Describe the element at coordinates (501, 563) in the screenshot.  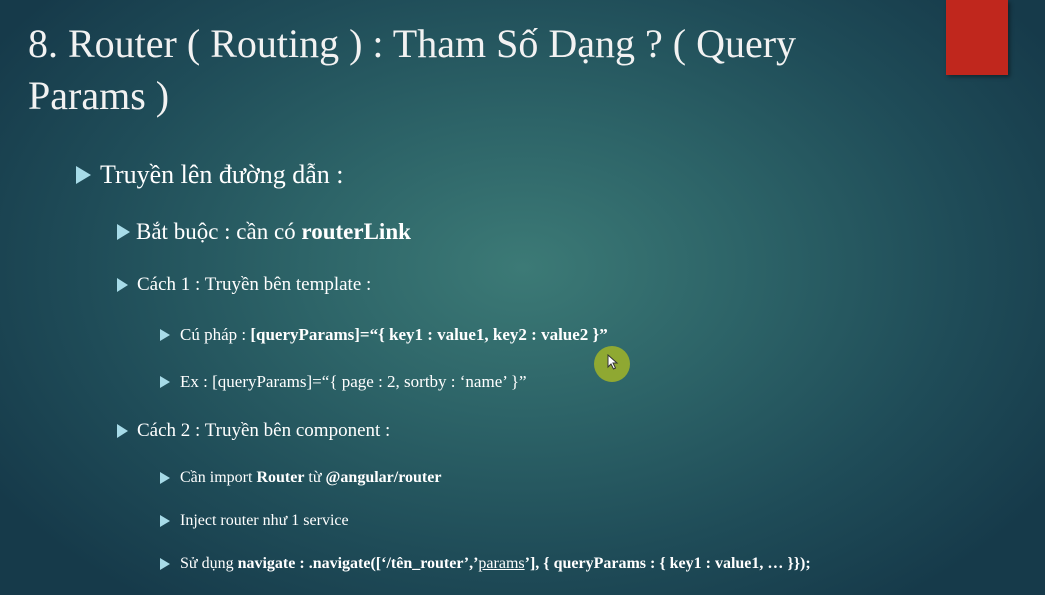
I see `text-underlined: params` at that location.